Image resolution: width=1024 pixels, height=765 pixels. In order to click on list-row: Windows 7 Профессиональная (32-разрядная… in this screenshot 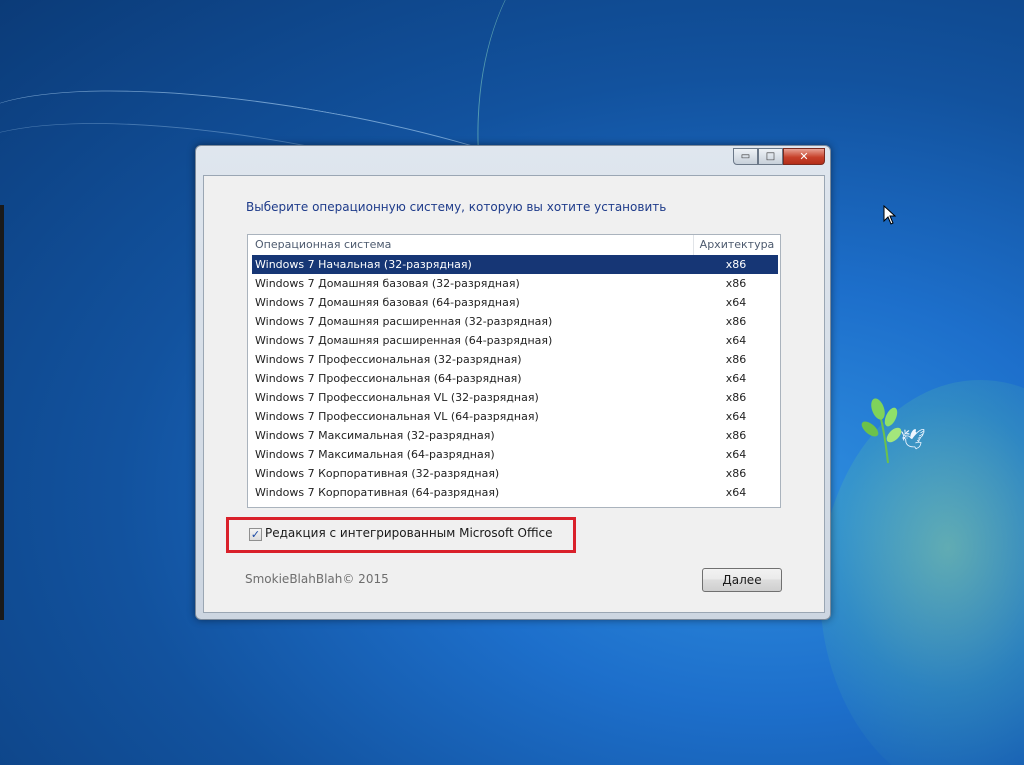, I will do `click(515, 359)`.